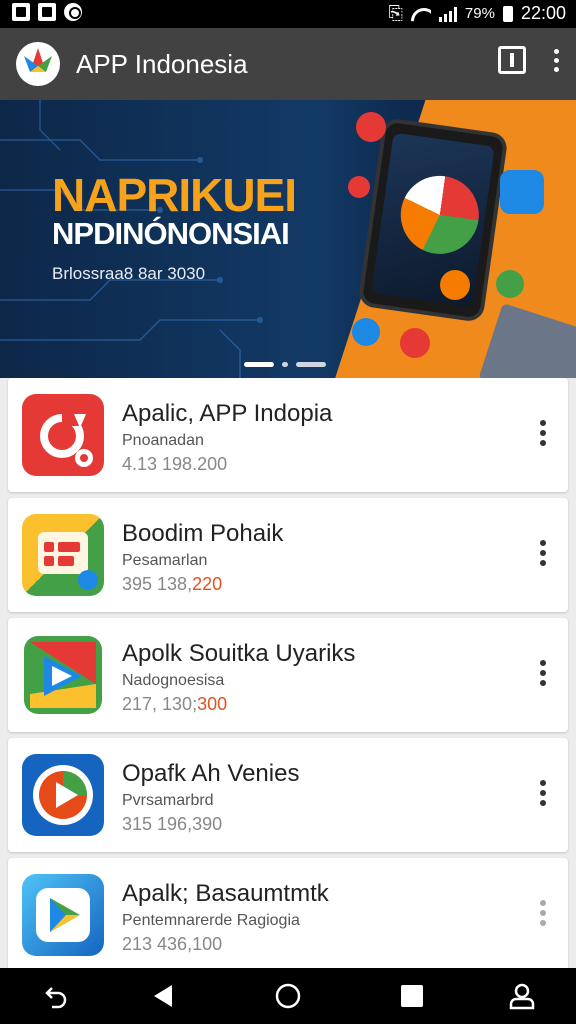 The height and width of the screenshot is (1024, 576). What do you see at coordinates (239, 653) in the screenshot?
I see `app-name: Apolk Souitka Uyariks` at bounding box center [239, 653].